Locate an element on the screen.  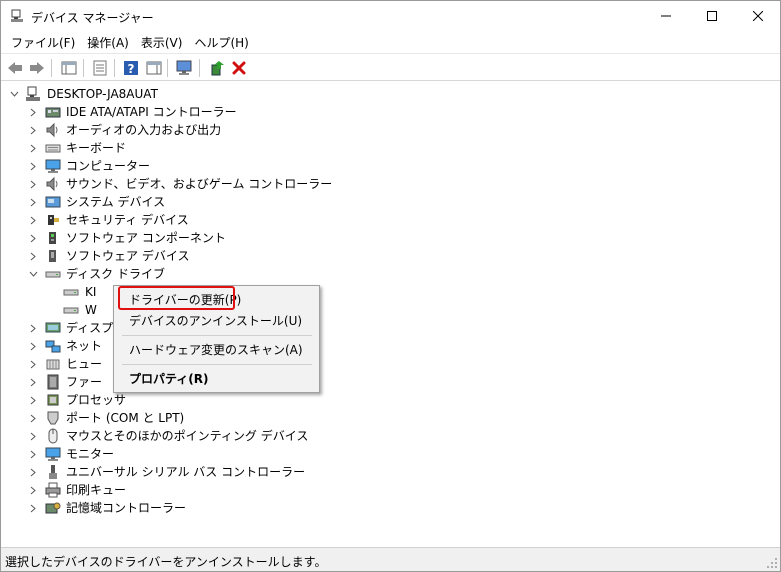
back-button is located at coordinates (15, 68).